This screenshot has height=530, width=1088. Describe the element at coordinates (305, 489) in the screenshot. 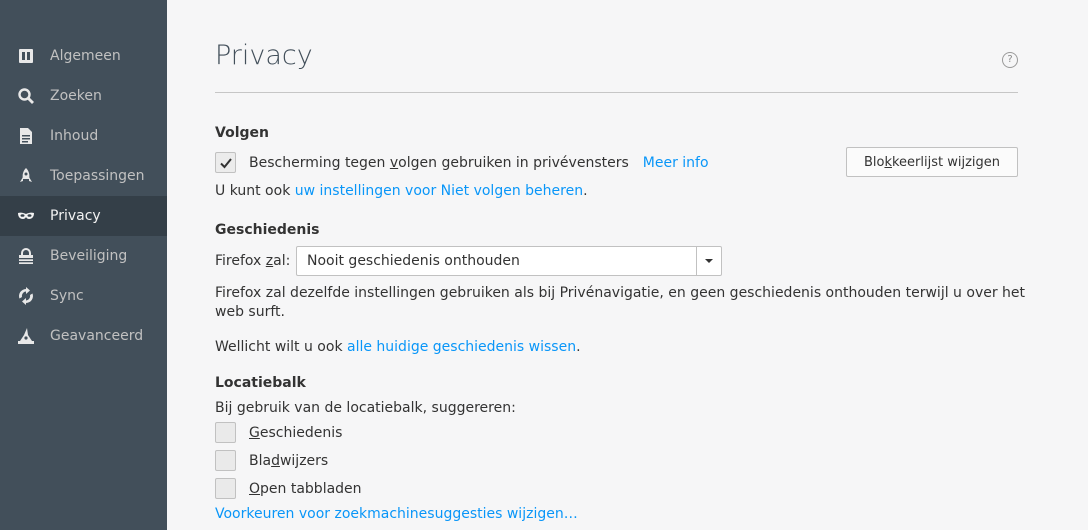

I see `suggest-open-tabs-label: Open tabbladen` at that location.